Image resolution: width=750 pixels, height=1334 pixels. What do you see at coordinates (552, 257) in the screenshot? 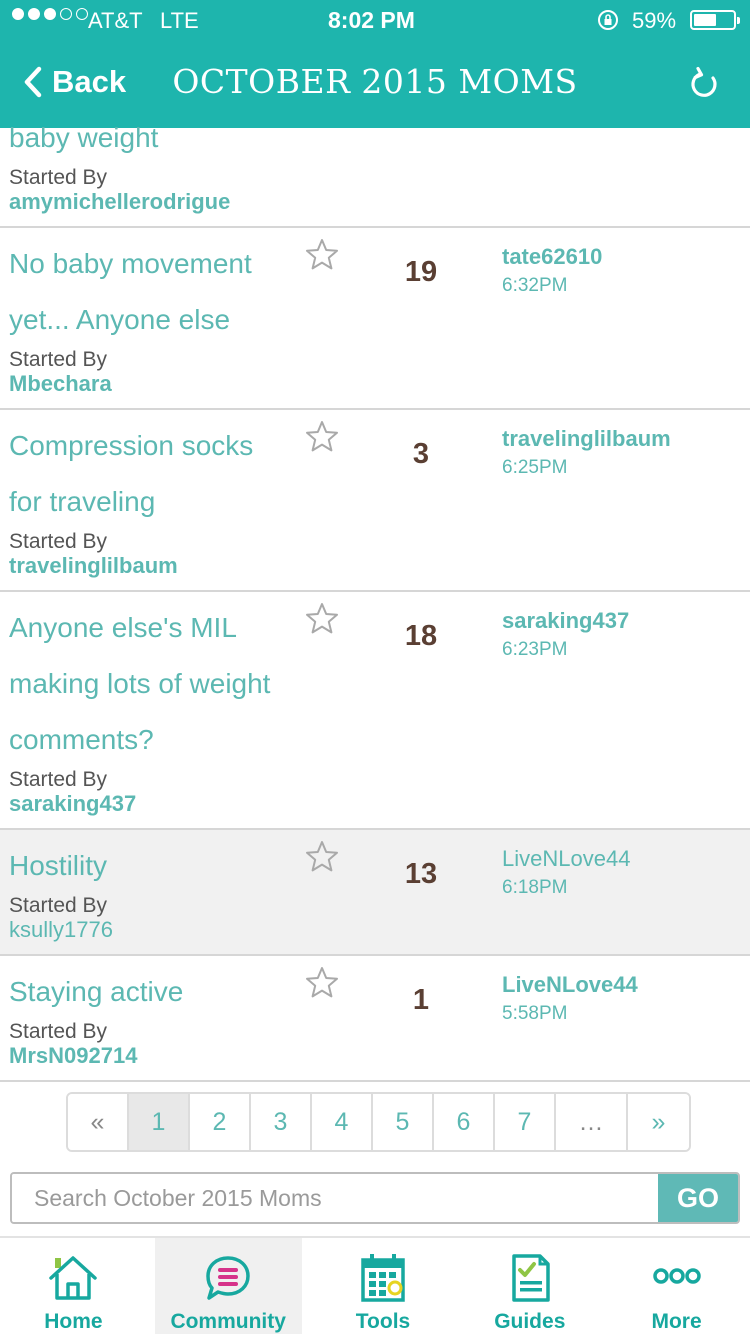
I see `last-post-user: tate62610` at bounding box center [552, 257].